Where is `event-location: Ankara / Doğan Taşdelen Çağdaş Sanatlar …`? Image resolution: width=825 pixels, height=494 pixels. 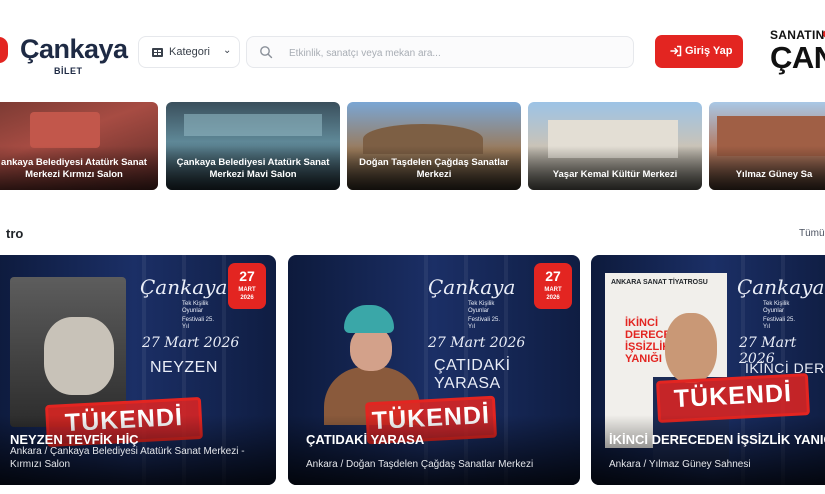 event-location: Ankara / Doğan Taşdelen Çağdaş Sanatlar … is located at coordinates (420, 464).